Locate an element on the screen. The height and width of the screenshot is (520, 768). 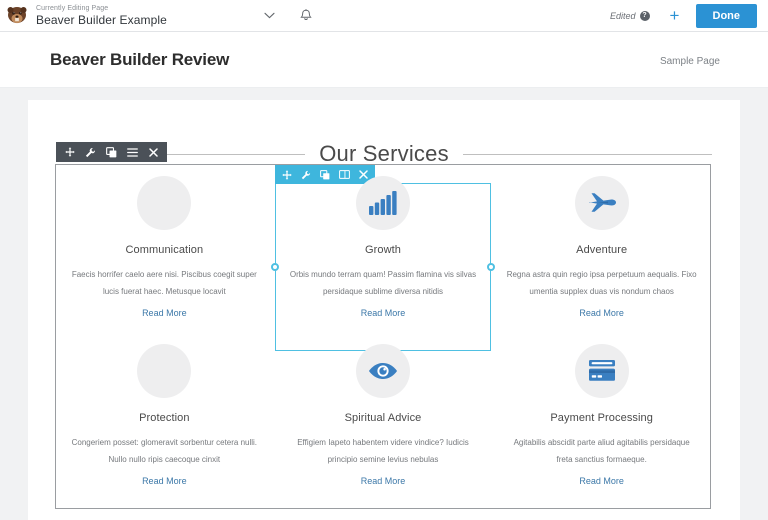
service-title: Payment Processing is located at coordinates (601, 418).